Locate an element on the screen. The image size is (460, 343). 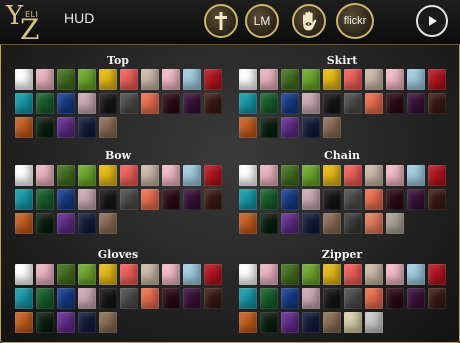
play-button is located at coordinates (432, 21).